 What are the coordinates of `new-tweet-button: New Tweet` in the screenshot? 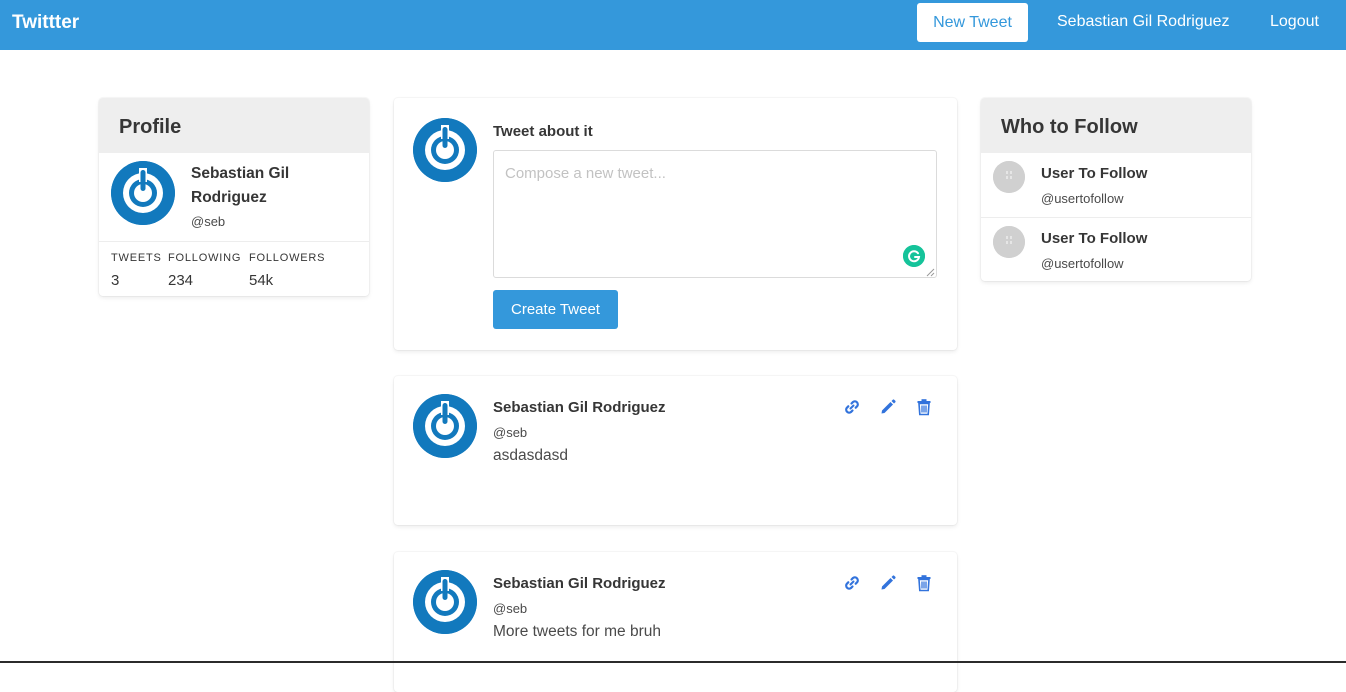 It's located at (972, 22).